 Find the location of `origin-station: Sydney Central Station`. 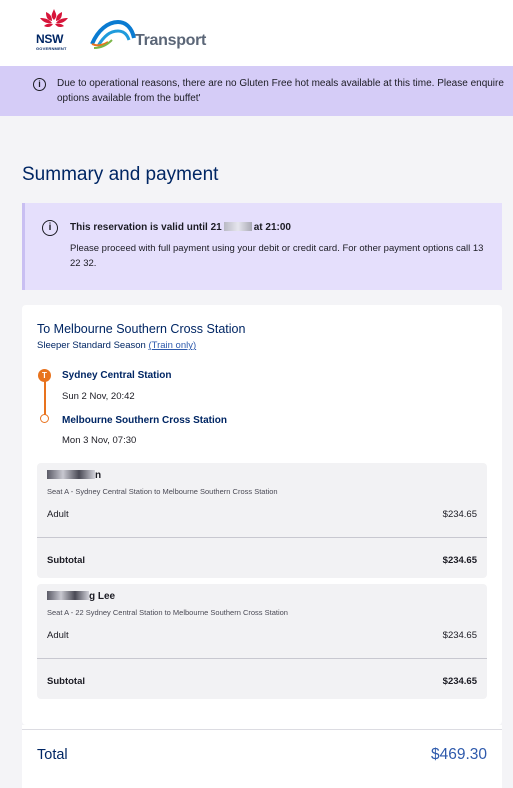

origin-station: Sydney Central Station is located at coordinates (117, 375).